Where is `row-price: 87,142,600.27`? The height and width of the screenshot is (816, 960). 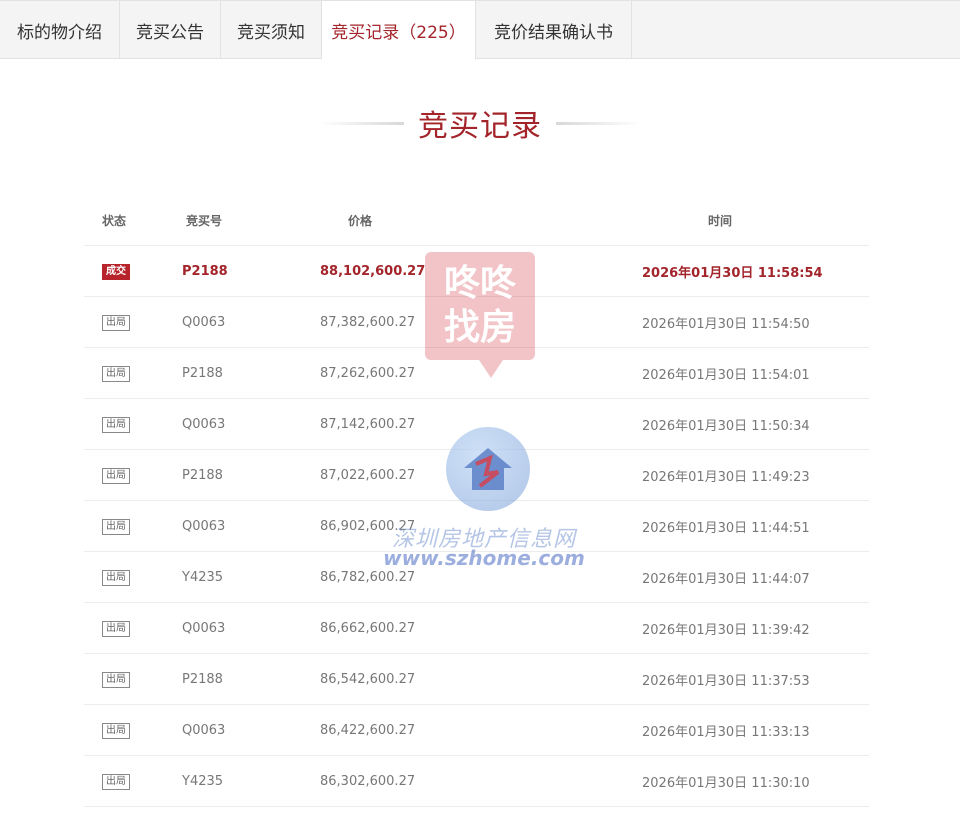
row-price: 87,142,600.27 is located at coordinates (368, 424).